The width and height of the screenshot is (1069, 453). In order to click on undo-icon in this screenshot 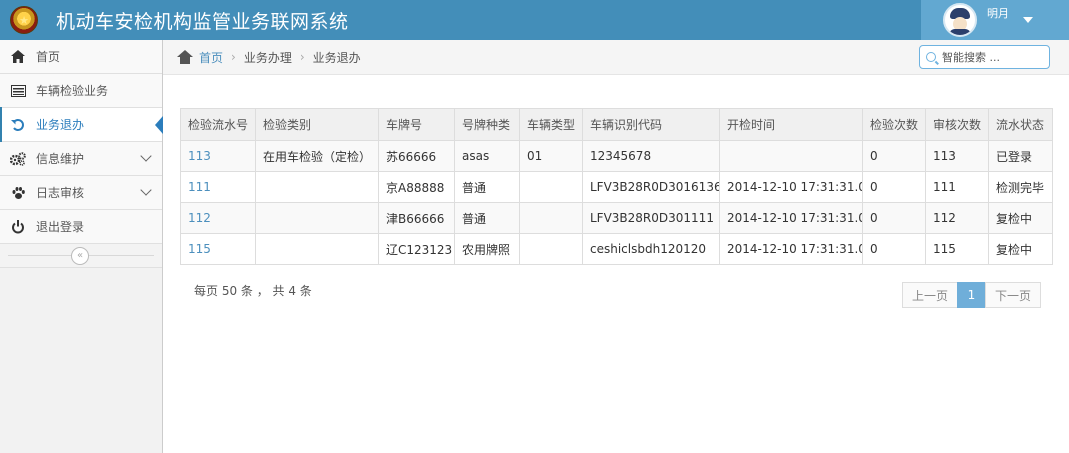, I will do `click(18, 125)`.